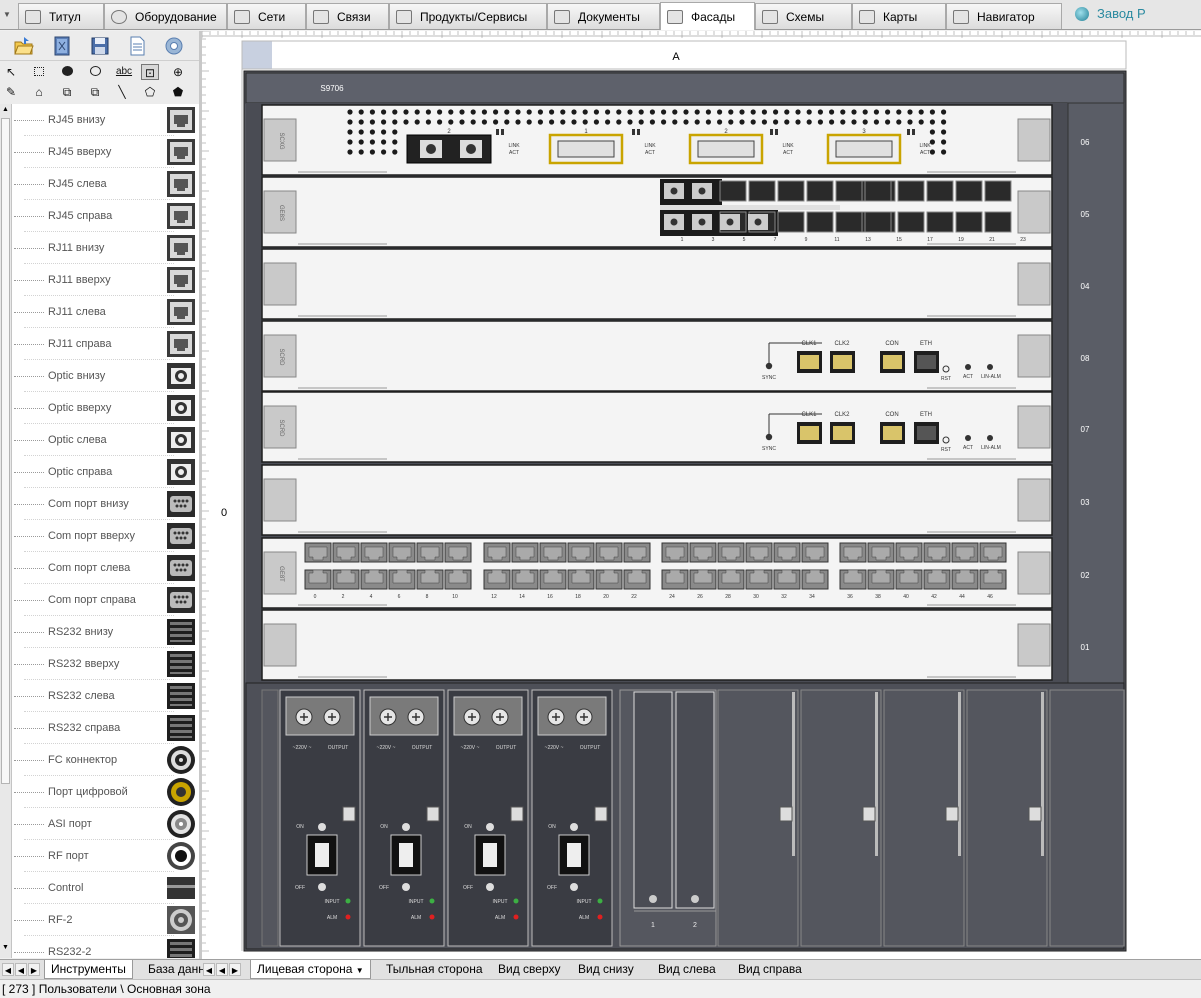 The width and height of the screenshot is (1201, 998). I want to click on palette-item: RS232 слева, so click(106, 696).